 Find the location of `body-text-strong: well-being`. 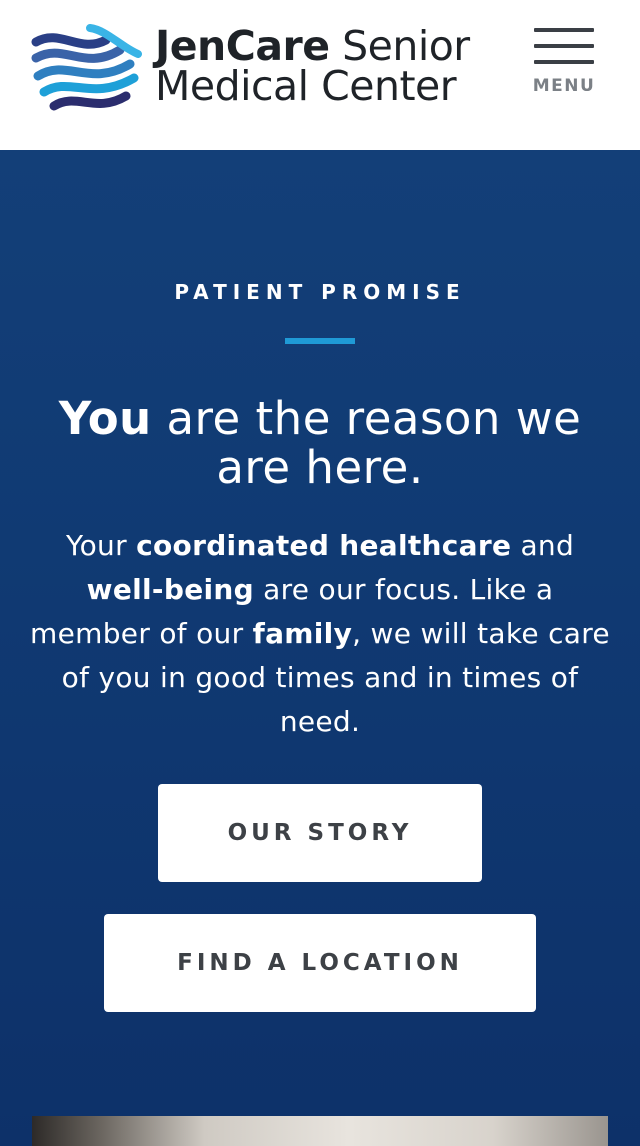

body-text-strong: well-being is located at coordinates (170, 589).